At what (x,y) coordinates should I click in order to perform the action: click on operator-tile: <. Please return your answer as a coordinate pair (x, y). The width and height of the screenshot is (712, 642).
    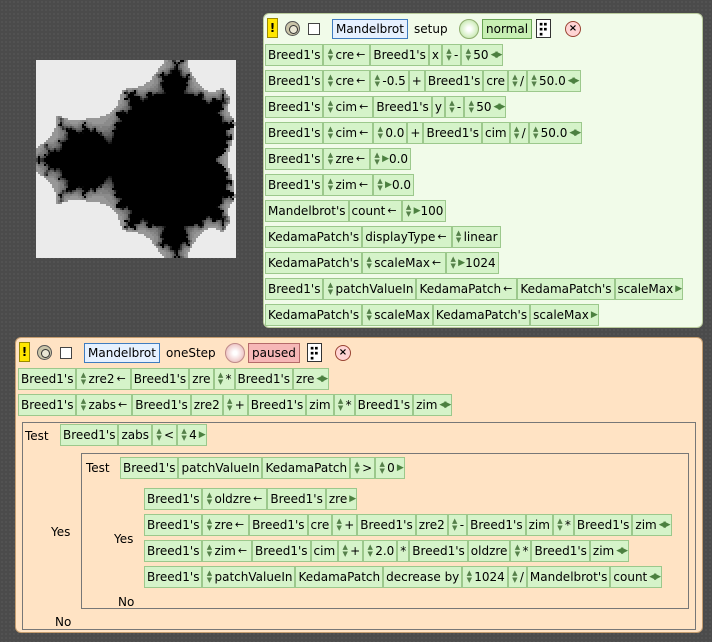
    Looking at the image, I should click on (169, 435).